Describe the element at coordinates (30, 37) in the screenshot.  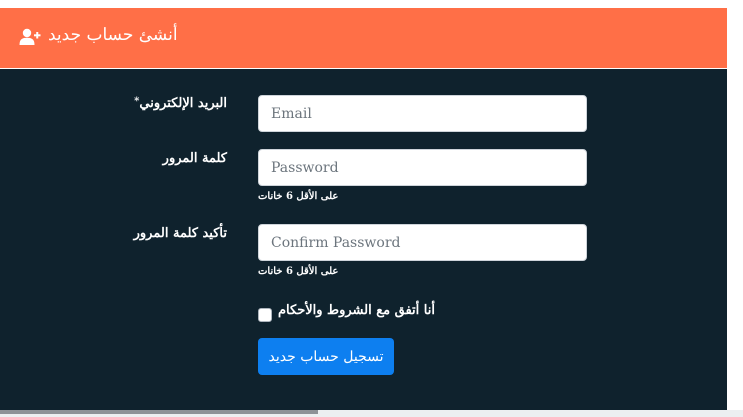
I see `user-plus-icon` at that location.